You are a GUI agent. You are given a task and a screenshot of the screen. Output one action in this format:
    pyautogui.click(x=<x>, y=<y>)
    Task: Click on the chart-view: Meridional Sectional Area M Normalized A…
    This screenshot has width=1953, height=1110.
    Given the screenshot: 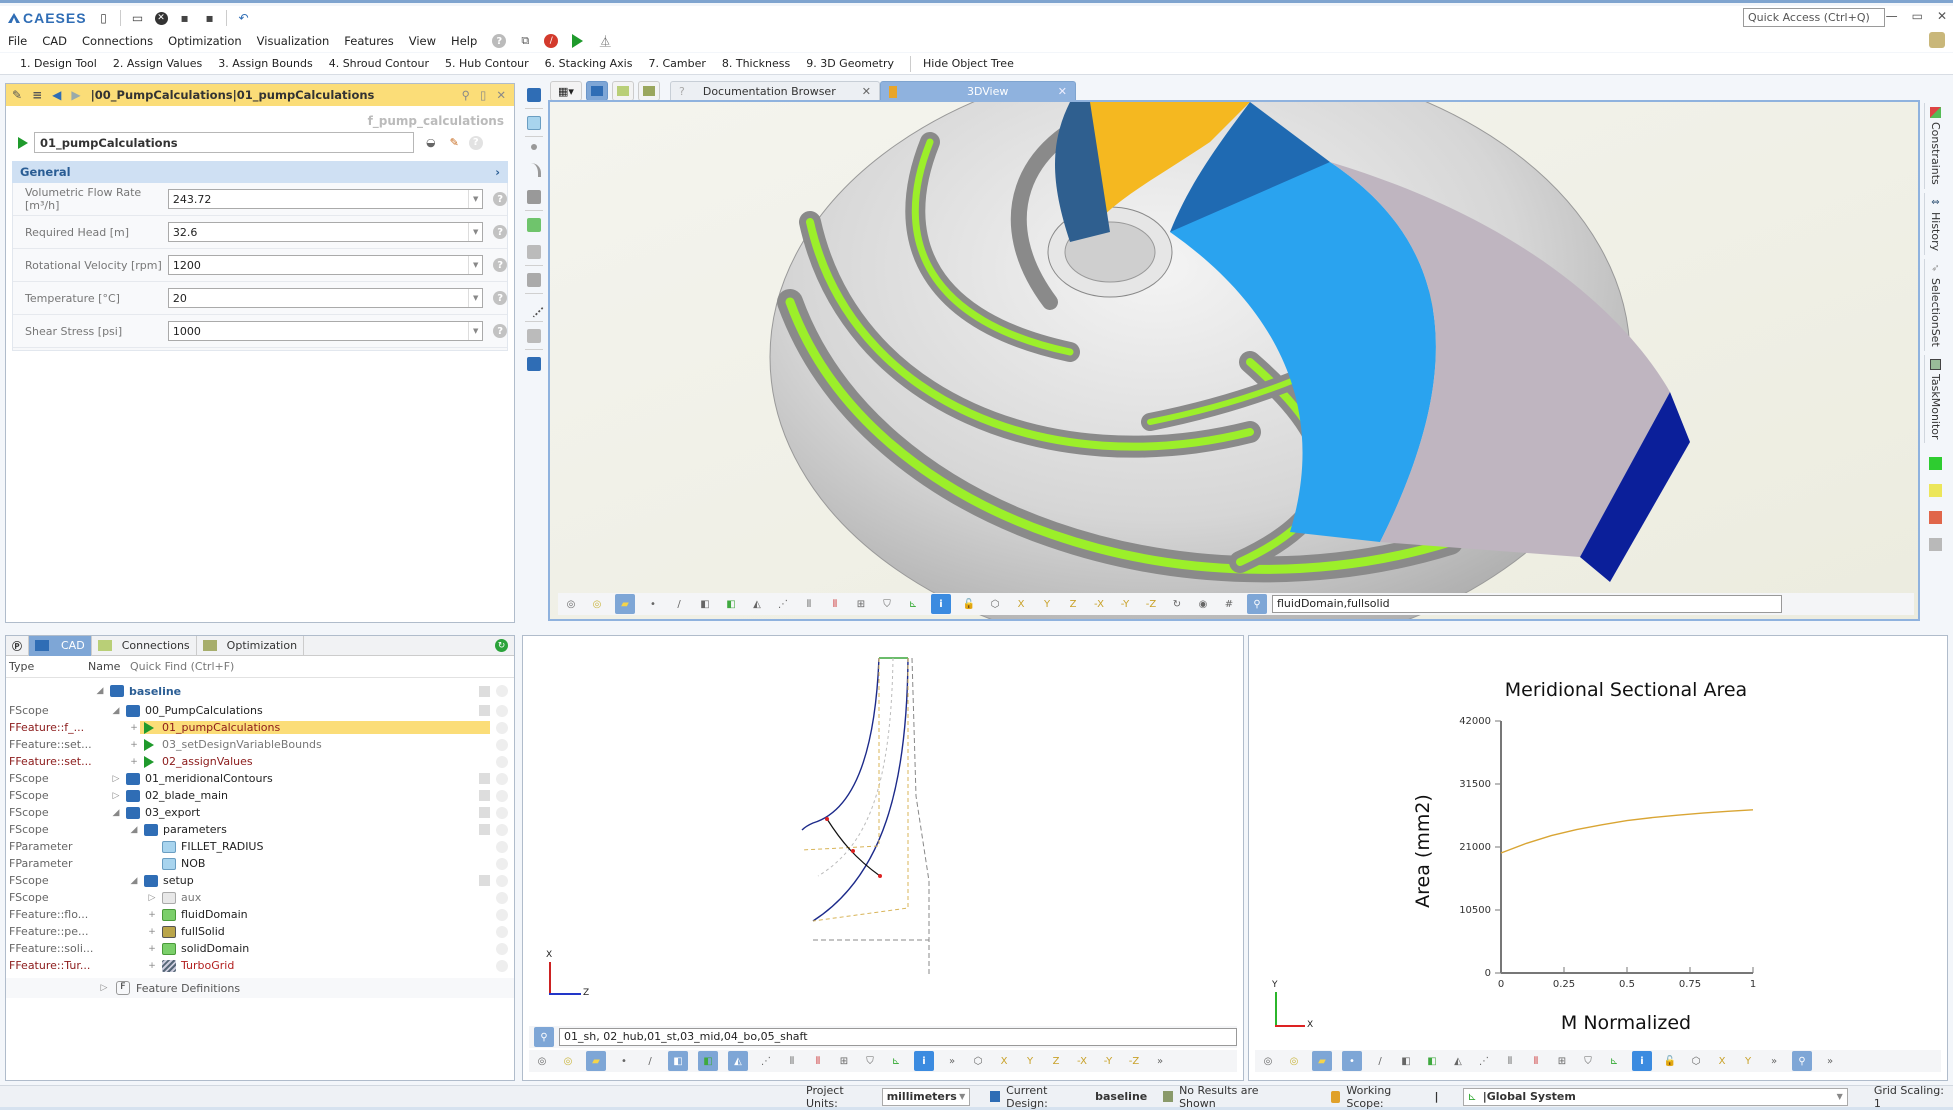 What is the action you would take?
    pyautogui.click(x=1598, y=858)
    